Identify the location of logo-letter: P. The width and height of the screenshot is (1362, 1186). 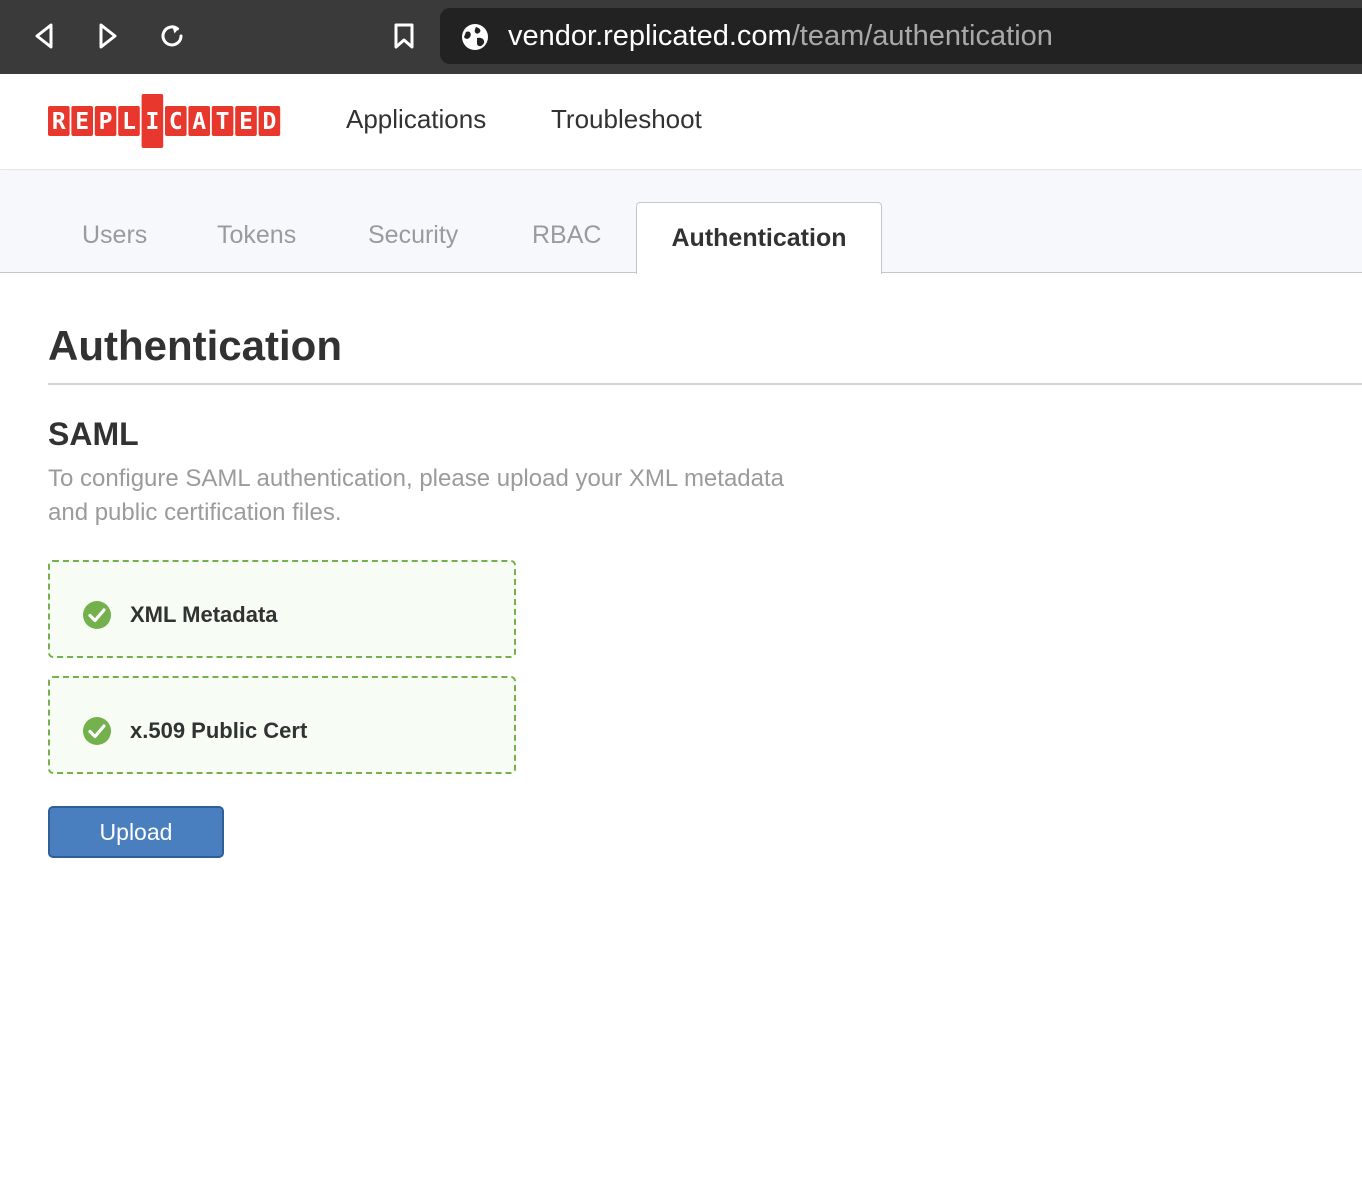
(106, 122).